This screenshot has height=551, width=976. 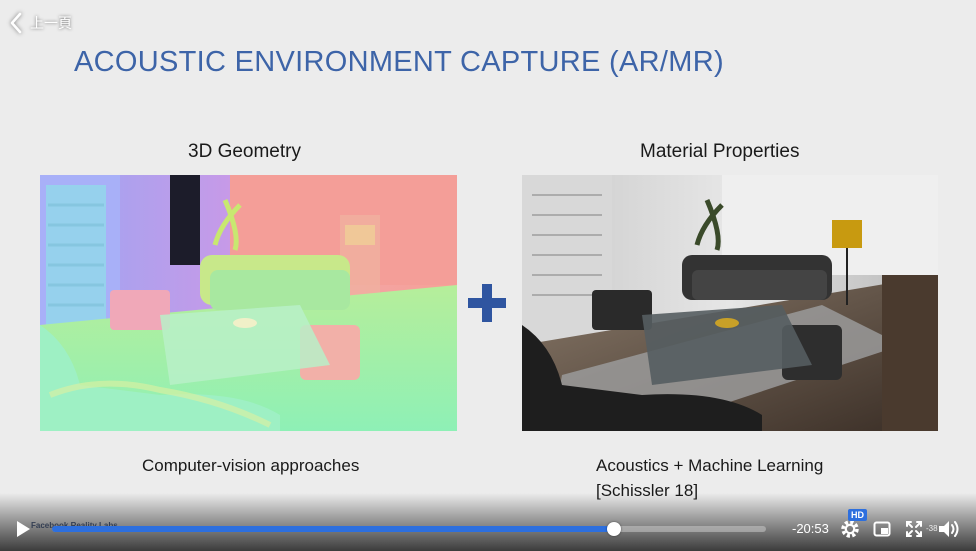 What do you see at coordinates (710, 465) in the screenshot?
I see `material-caption: Acoustics + Machine Learning` at bounding box center [710, 465].